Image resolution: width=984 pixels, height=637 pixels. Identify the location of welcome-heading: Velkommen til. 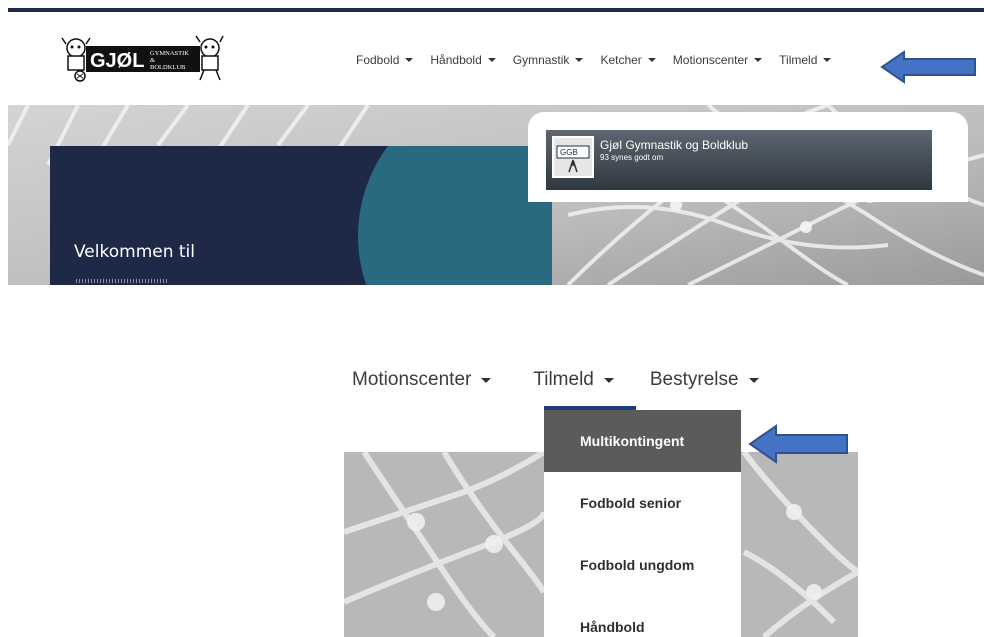
(135, 252).